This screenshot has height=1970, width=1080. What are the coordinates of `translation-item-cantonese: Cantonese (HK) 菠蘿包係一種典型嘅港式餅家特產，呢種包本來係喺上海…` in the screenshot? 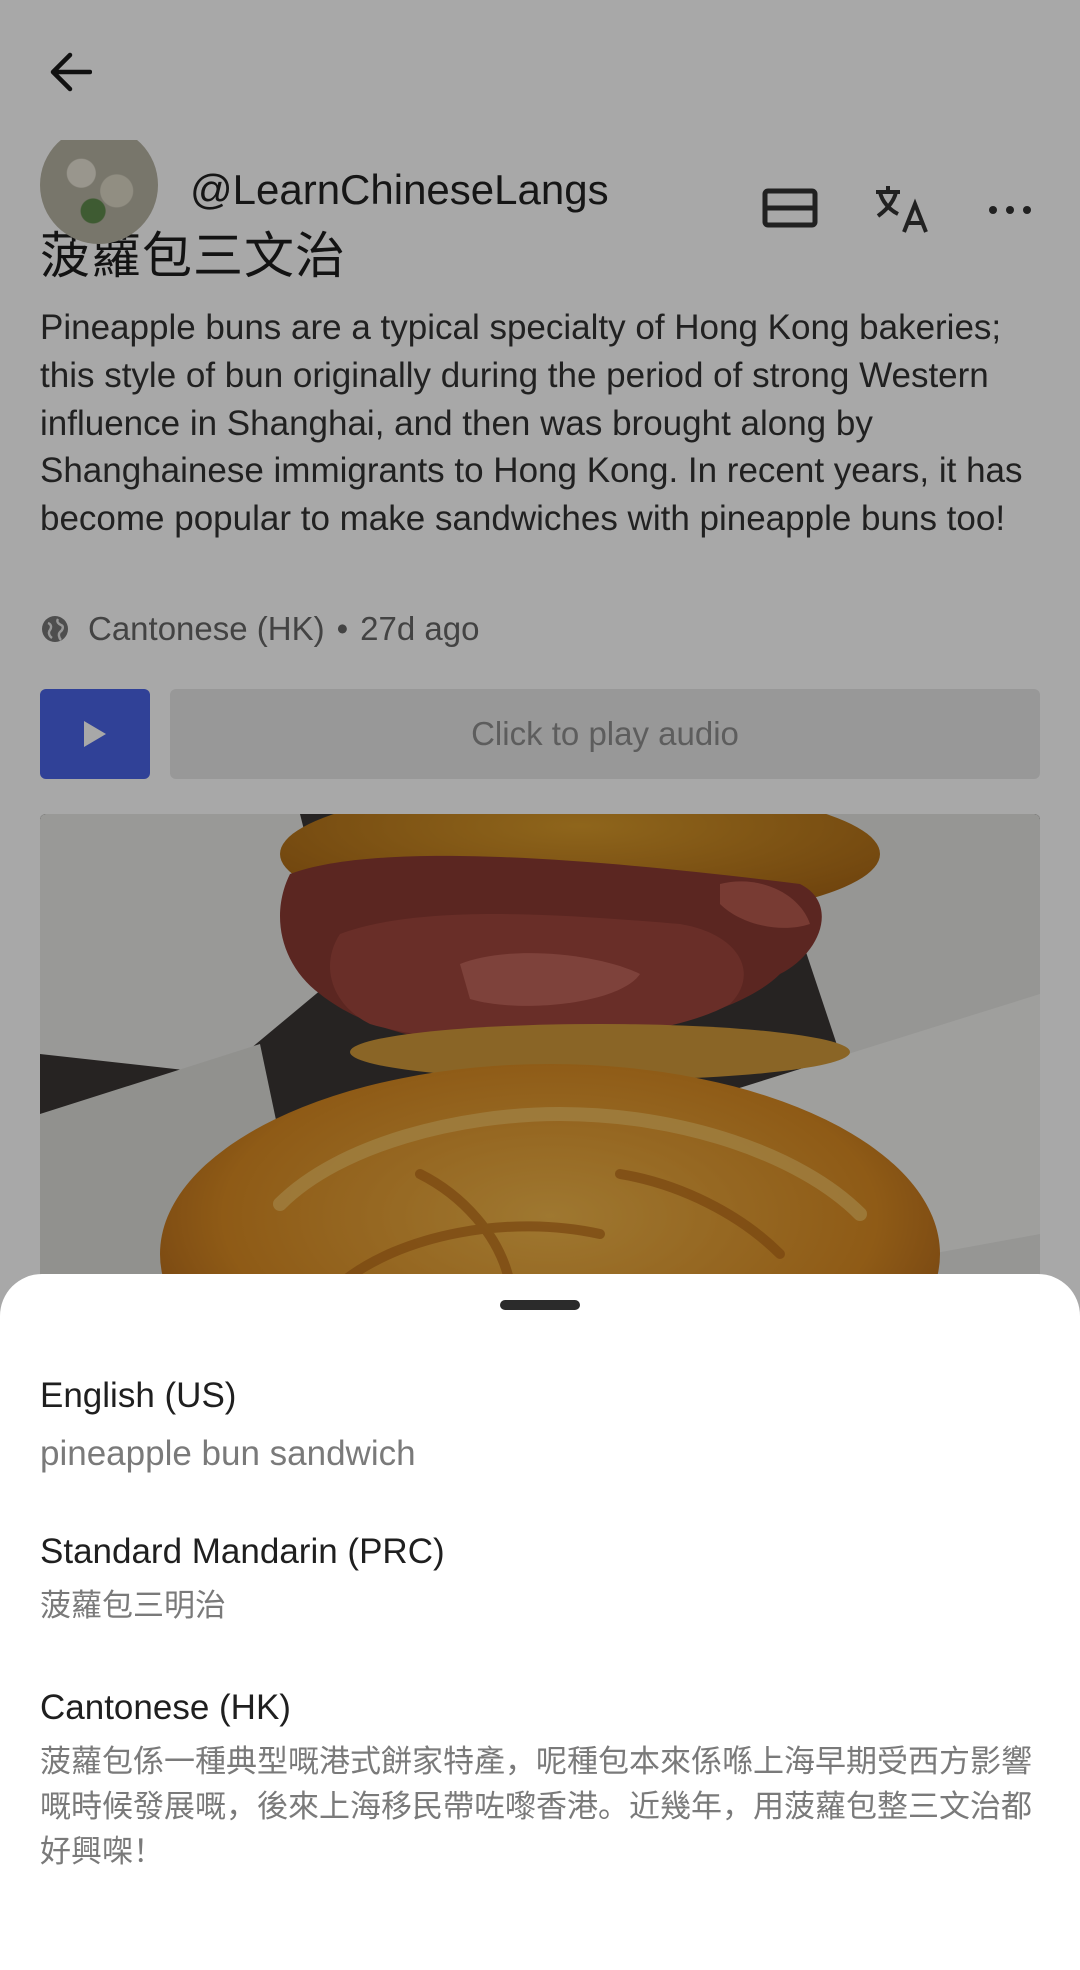 It's located at (540, 1780).